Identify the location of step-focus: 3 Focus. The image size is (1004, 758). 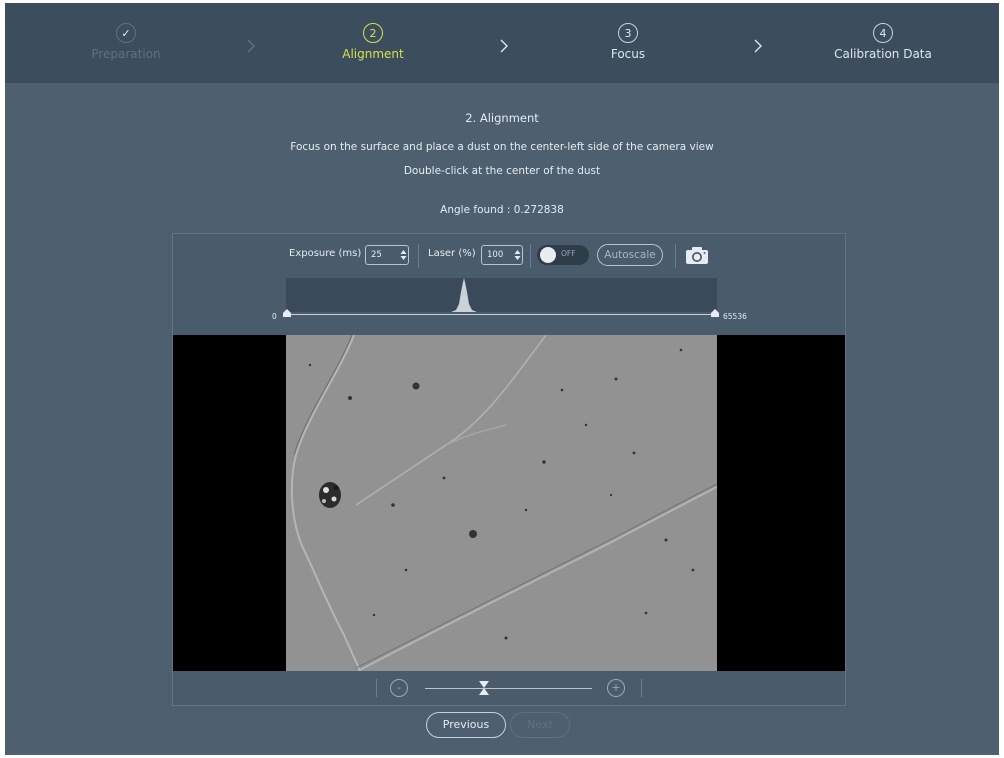
(628, 42).